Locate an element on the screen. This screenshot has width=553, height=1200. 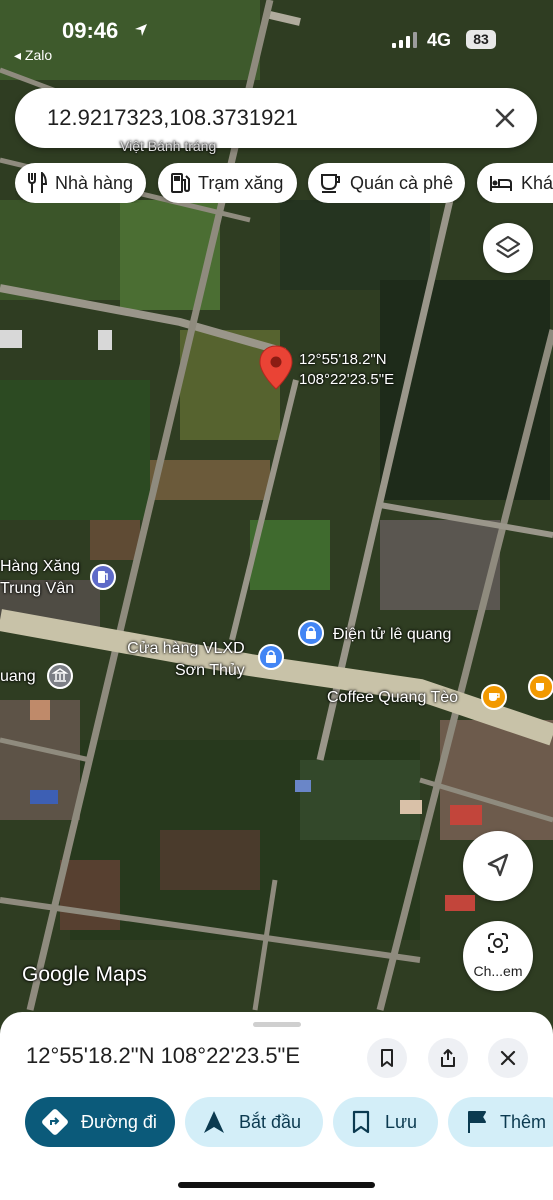
chip-coffee: Quán cà phê is located at coordinates (386, 183).